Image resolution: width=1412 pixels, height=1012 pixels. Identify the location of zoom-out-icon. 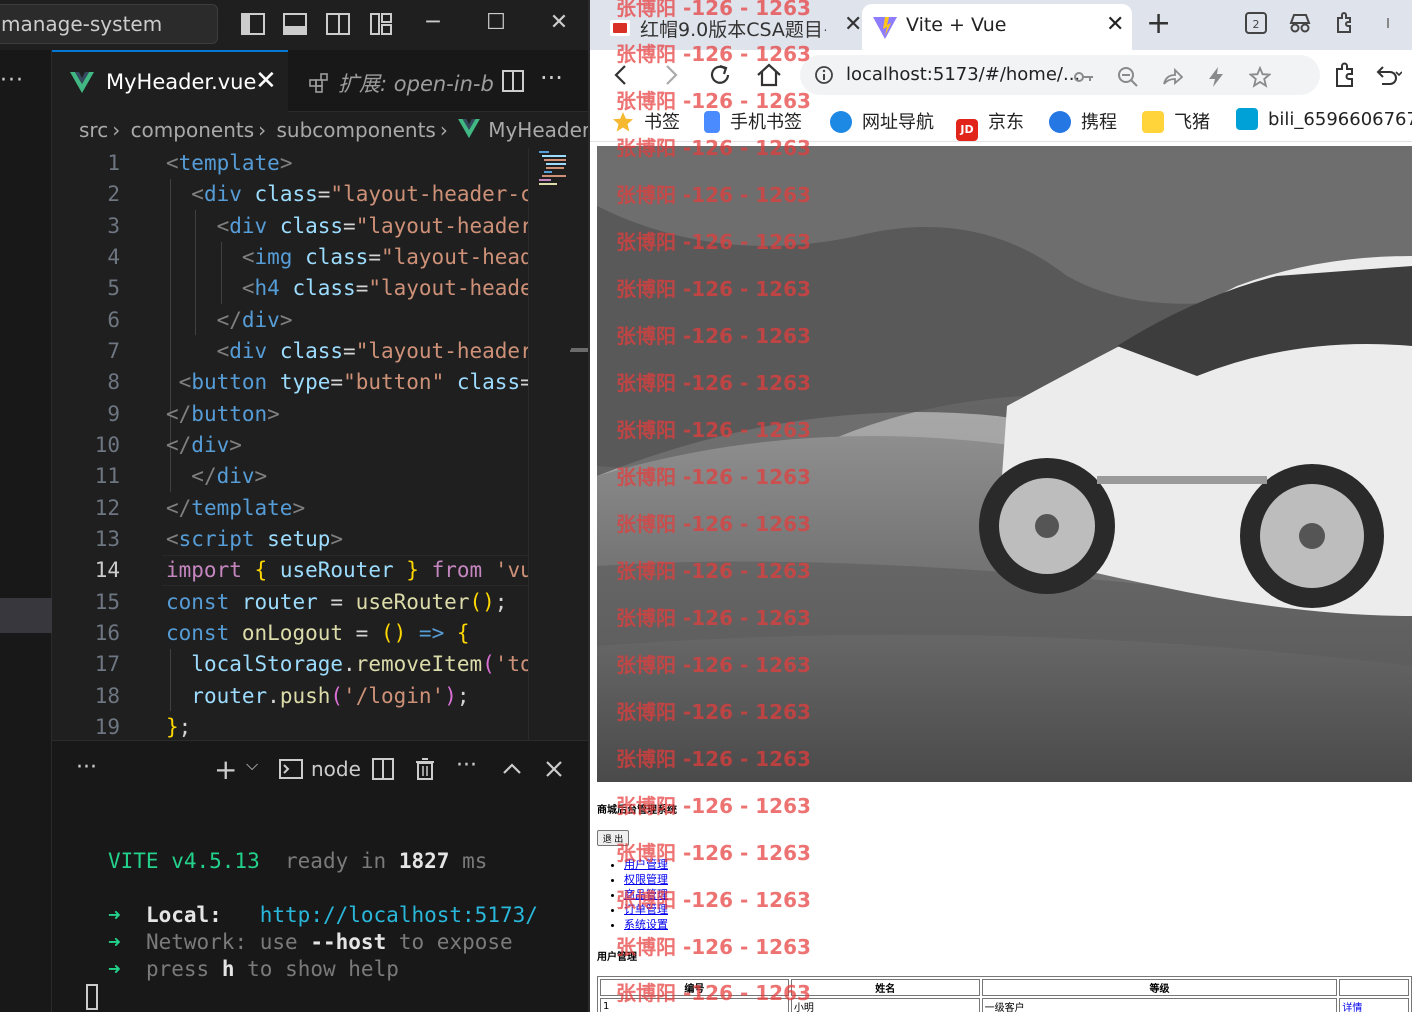
(1128, 77).